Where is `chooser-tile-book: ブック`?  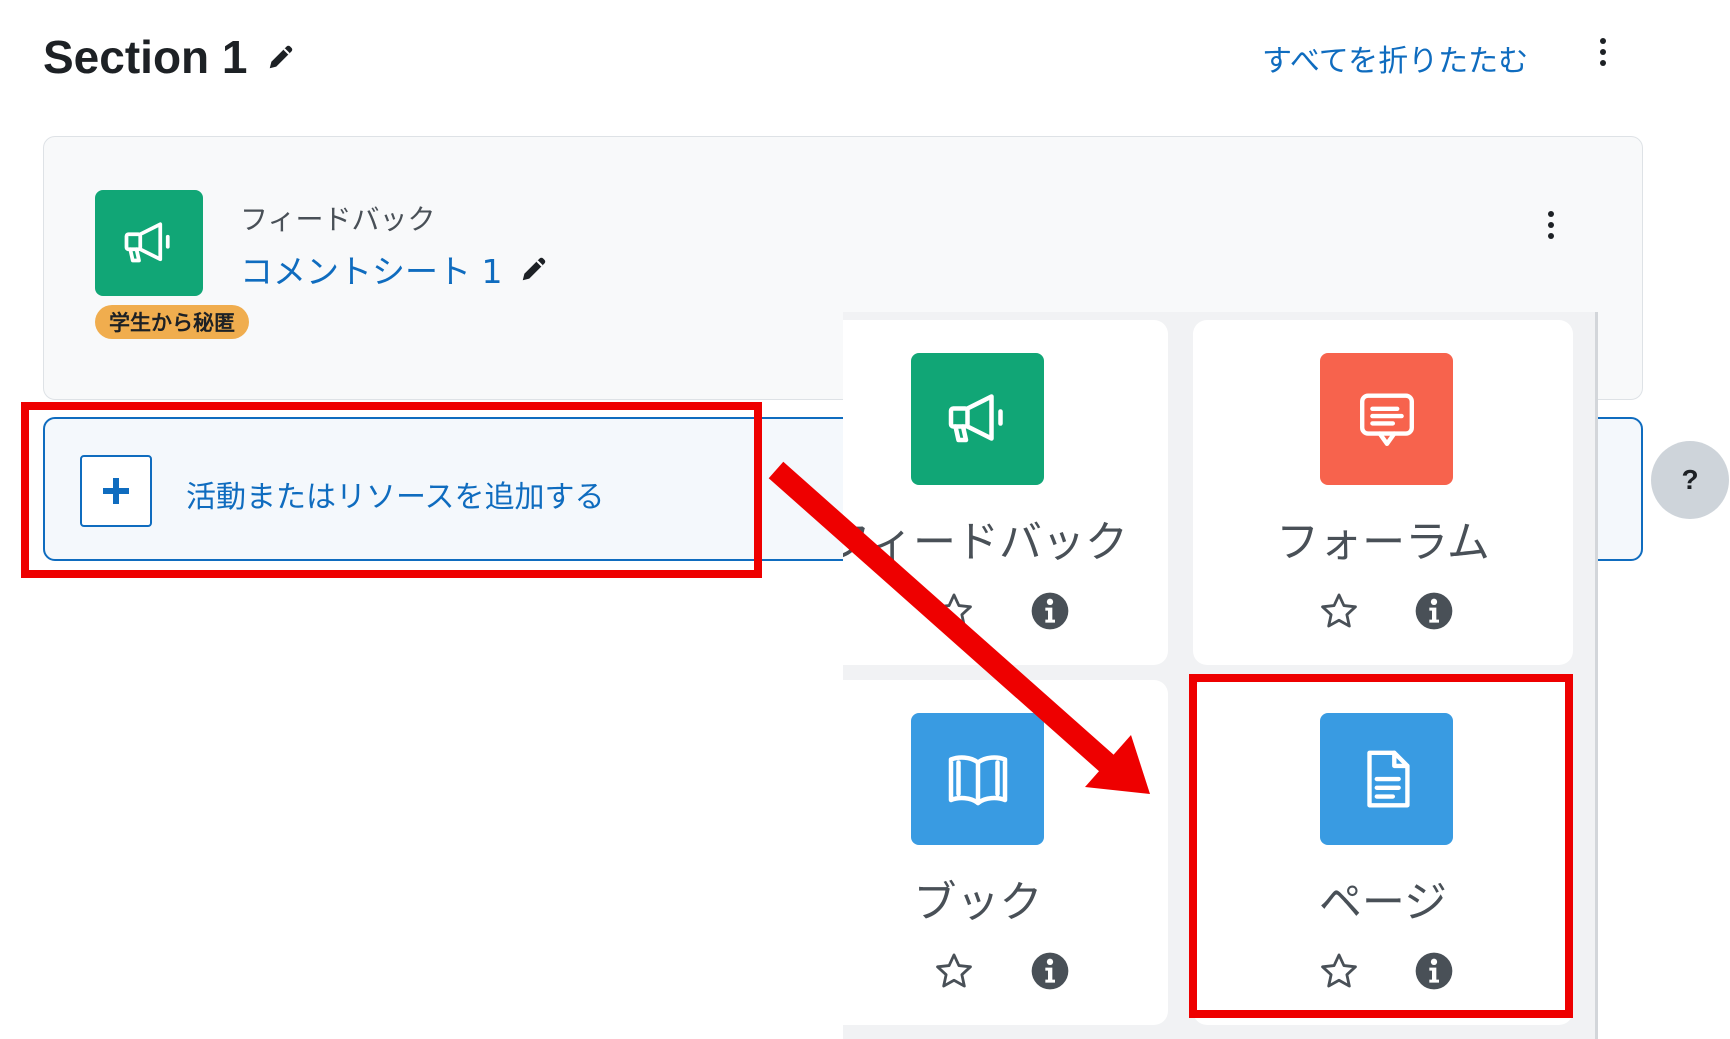
chooser-tile-book: ブック is located at coordinates (1005, 852).